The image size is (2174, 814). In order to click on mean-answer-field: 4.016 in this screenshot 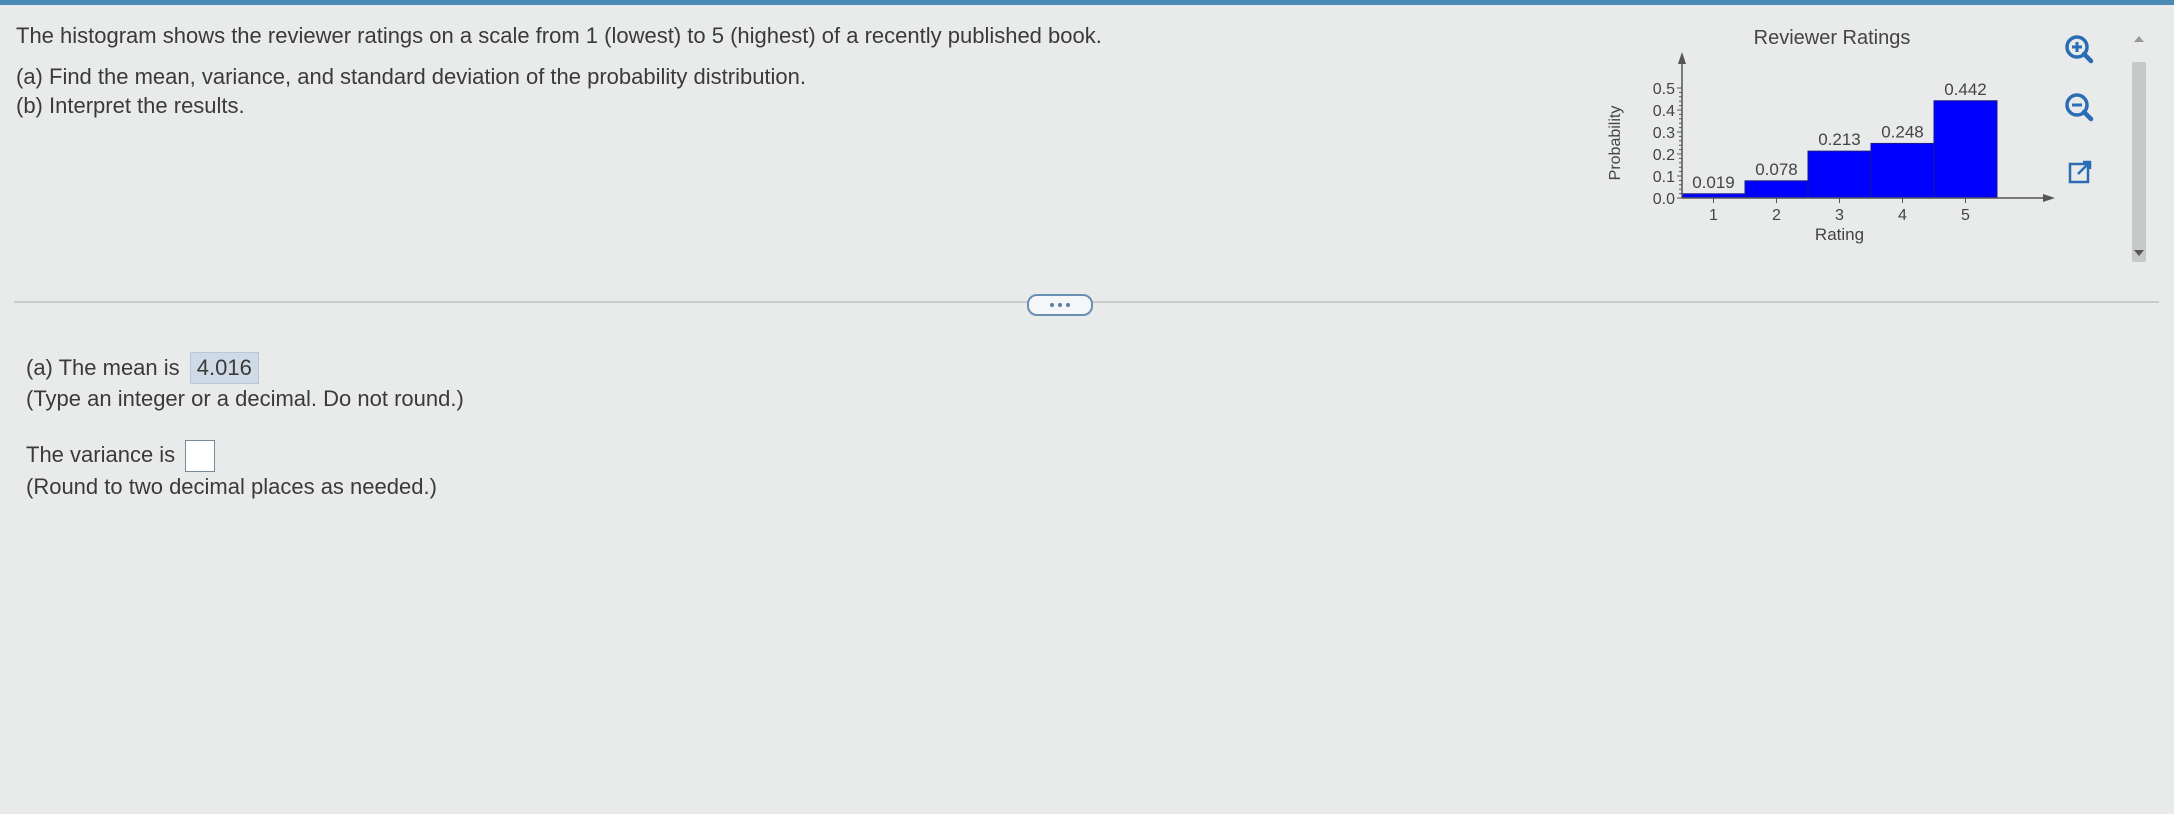, I will do `click(224, 368)`.